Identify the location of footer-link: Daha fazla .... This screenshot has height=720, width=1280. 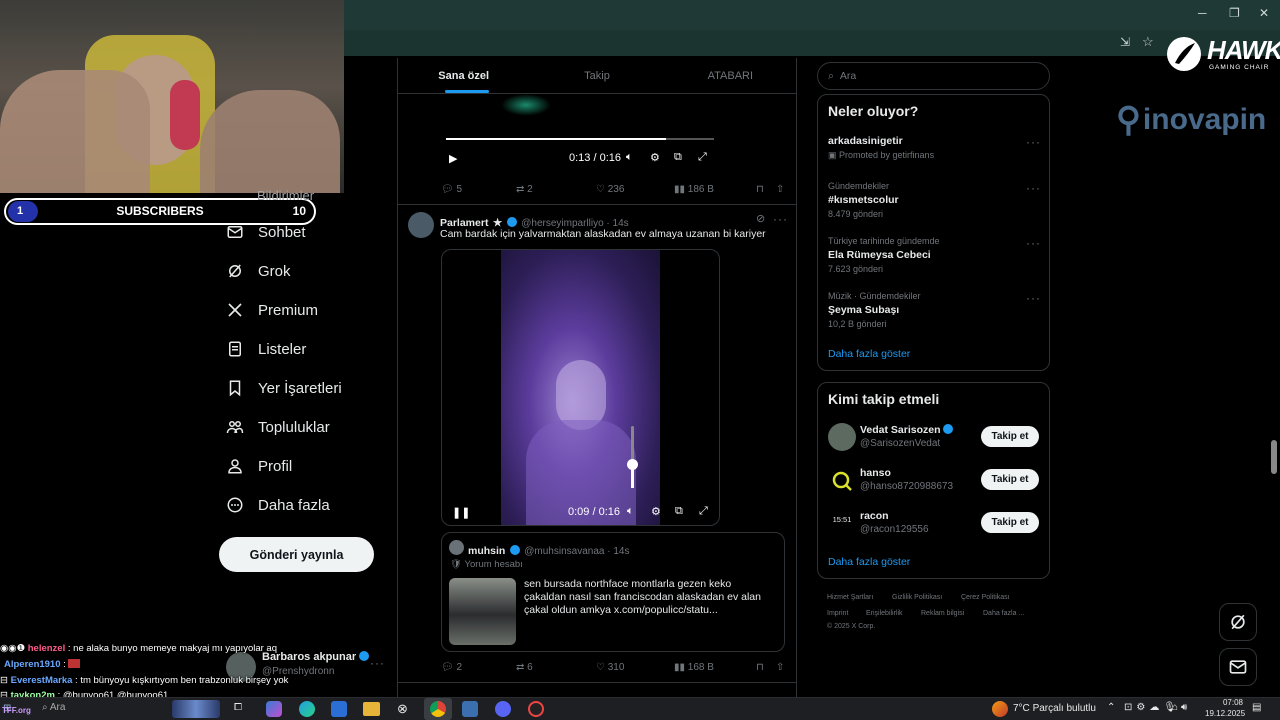
(1003, 613).